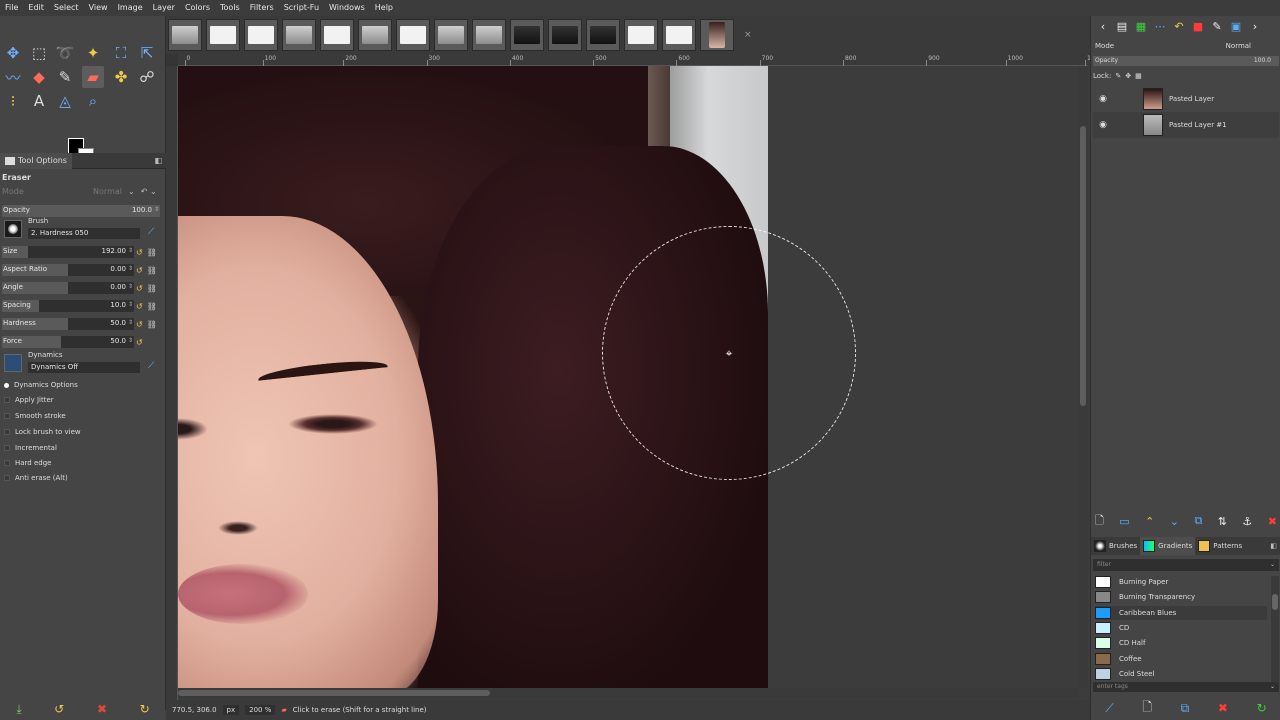  Describe the element at coordinates (130, 8) in the screenshot. I see `menu-image: Image` at that location.